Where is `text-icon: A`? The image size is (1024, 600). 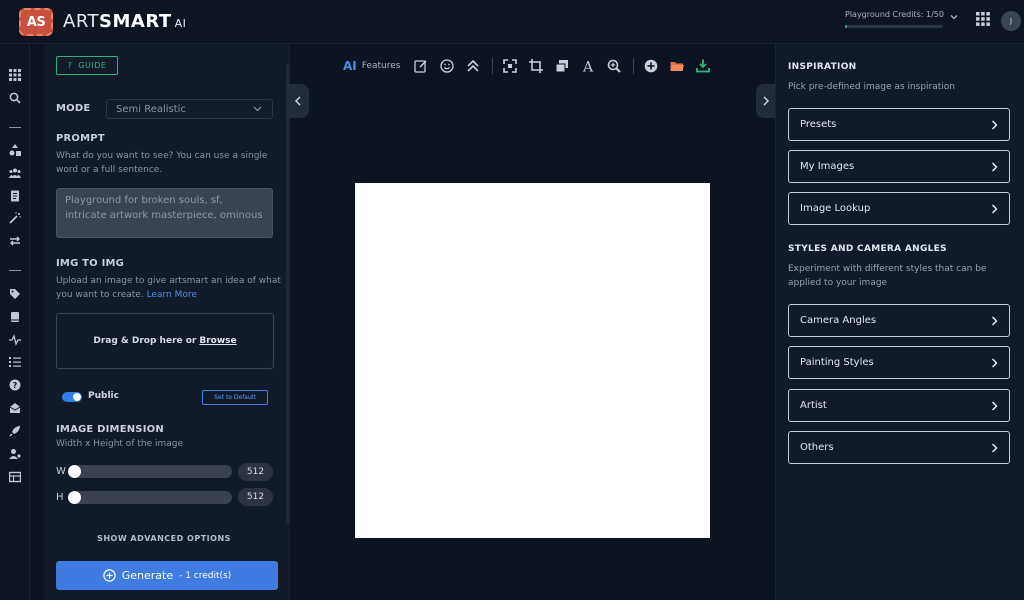 text-icon: A is located at coordinates (588, 66).